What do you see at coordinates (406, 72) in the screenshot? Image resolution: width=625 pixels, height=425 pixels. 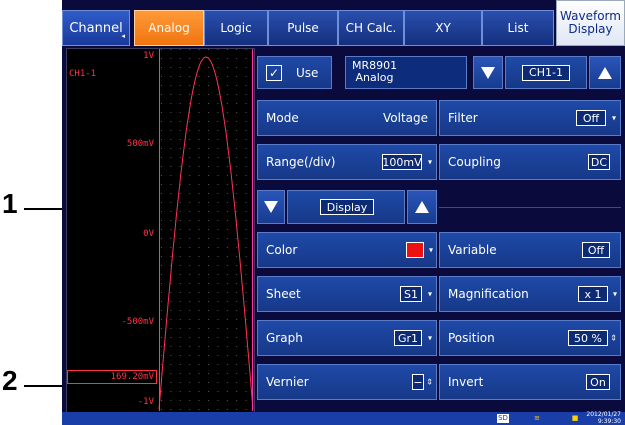 I see `module-name: MR8901 Analog` at bounding box center [406, 72].